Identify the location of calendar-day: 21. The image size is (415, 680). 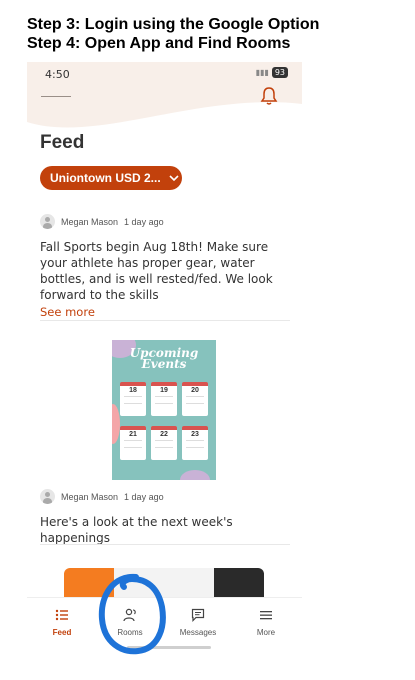
(133, 443).